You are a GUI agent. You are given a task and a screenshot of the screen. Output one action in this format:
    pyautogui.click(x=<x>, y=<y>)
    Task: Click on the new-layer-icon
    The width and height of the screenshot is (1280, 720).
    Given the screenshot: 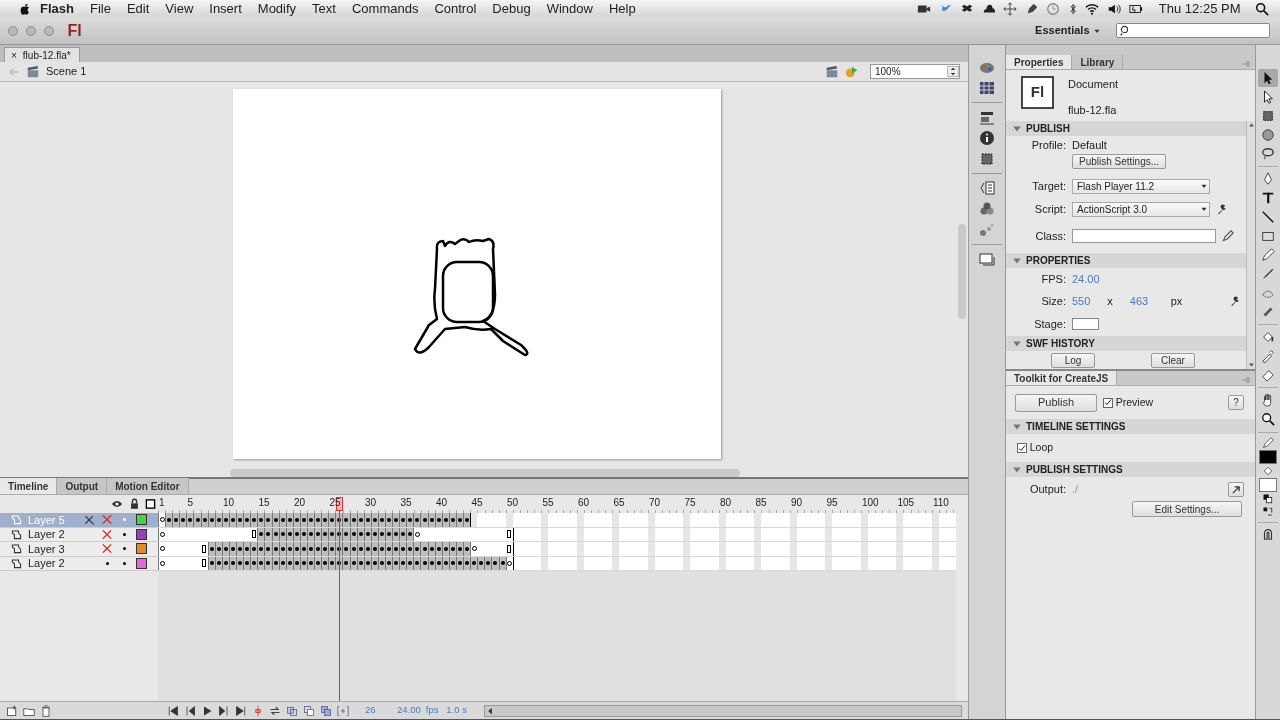 What is the action you would take?
    pyautogui.click(x=12, y=710)
    